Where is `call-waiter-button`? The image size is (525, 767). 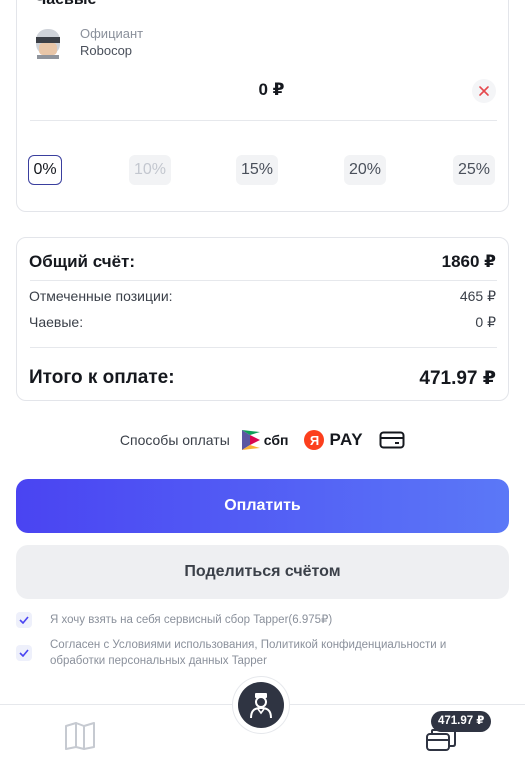
call-waiter-button is located at coordinates (261, 705).